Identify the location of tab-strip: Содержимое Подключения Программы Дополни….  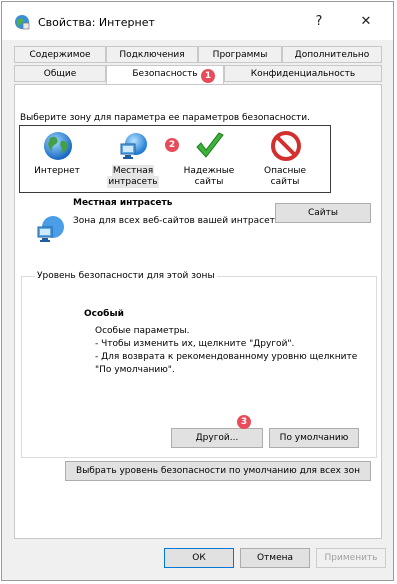
(198, 65).